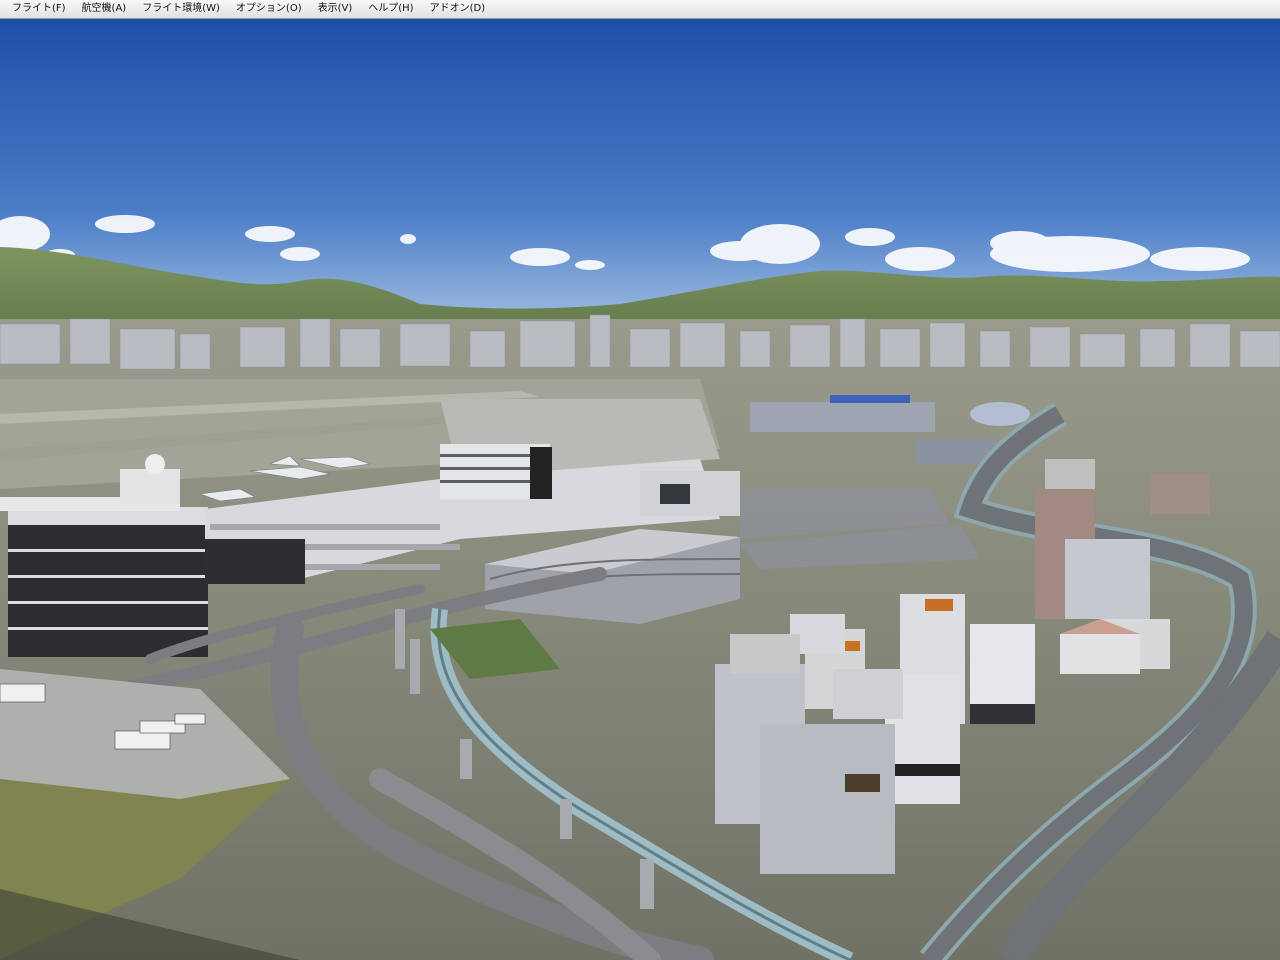 The image size is (1280, 960). What do you see at coordinates (458, 9) in the screenshot?
I see `menu-addons: アドオン(D)` at bounding box center [458, 9].